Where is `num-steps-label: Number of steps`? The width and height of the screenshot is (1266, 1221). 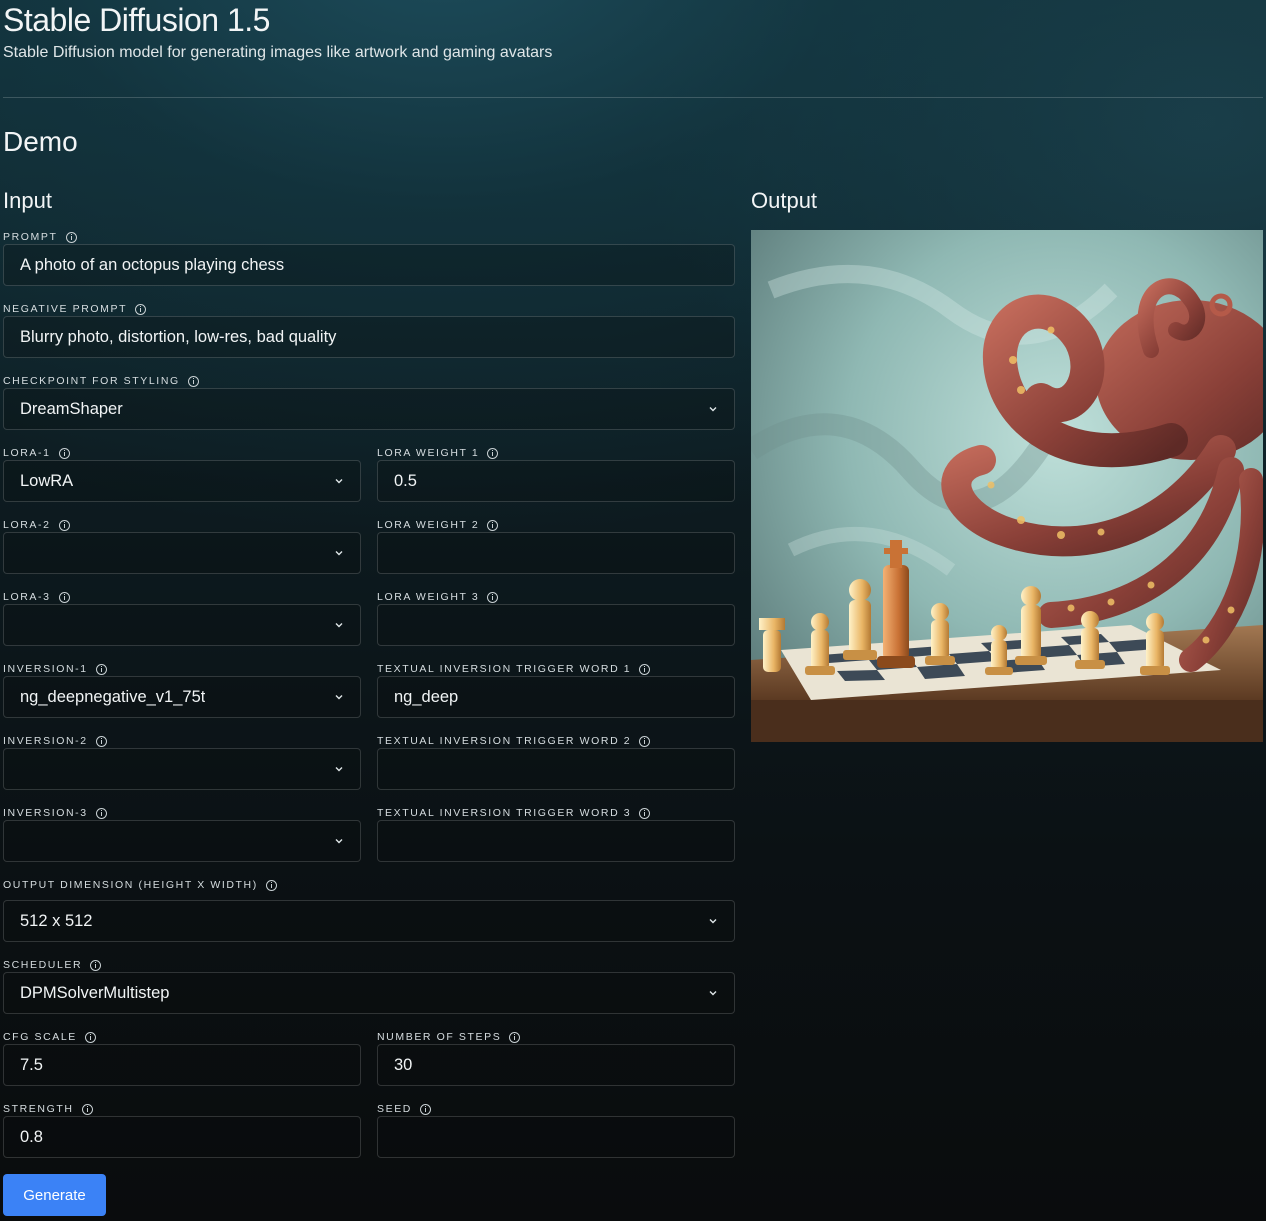
num-steps-label: Number of steps is located at coordinates (449, 1037).